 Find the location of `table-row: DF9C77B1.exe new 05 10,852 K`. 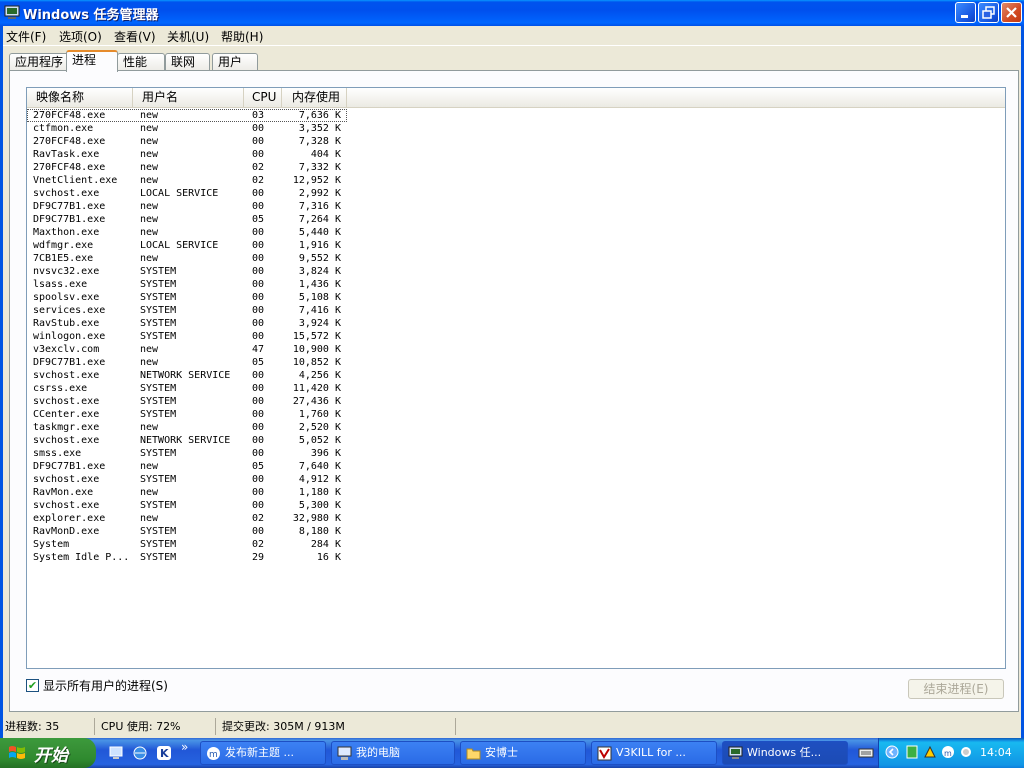

table-row: DF9C77B1.exe new 05 10,852 K is located at coordinates (516, 362).